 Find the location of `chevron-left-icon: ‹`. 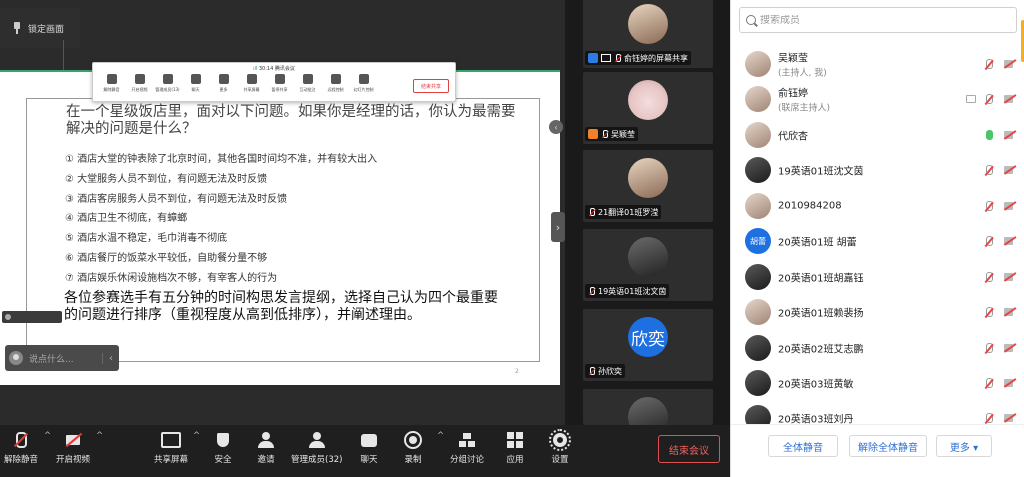

chevron-left-icon: ‹ is located at coordinates (107, 358).